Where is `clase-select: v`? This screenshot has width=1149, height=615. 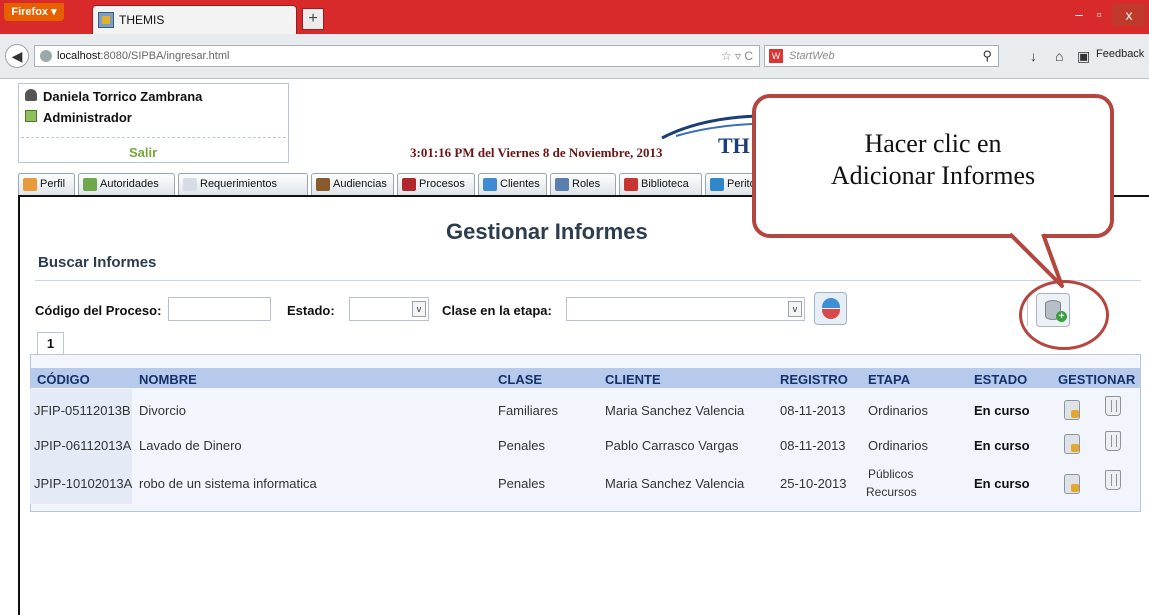 clase-select: v is located at coordinates (685, 309).